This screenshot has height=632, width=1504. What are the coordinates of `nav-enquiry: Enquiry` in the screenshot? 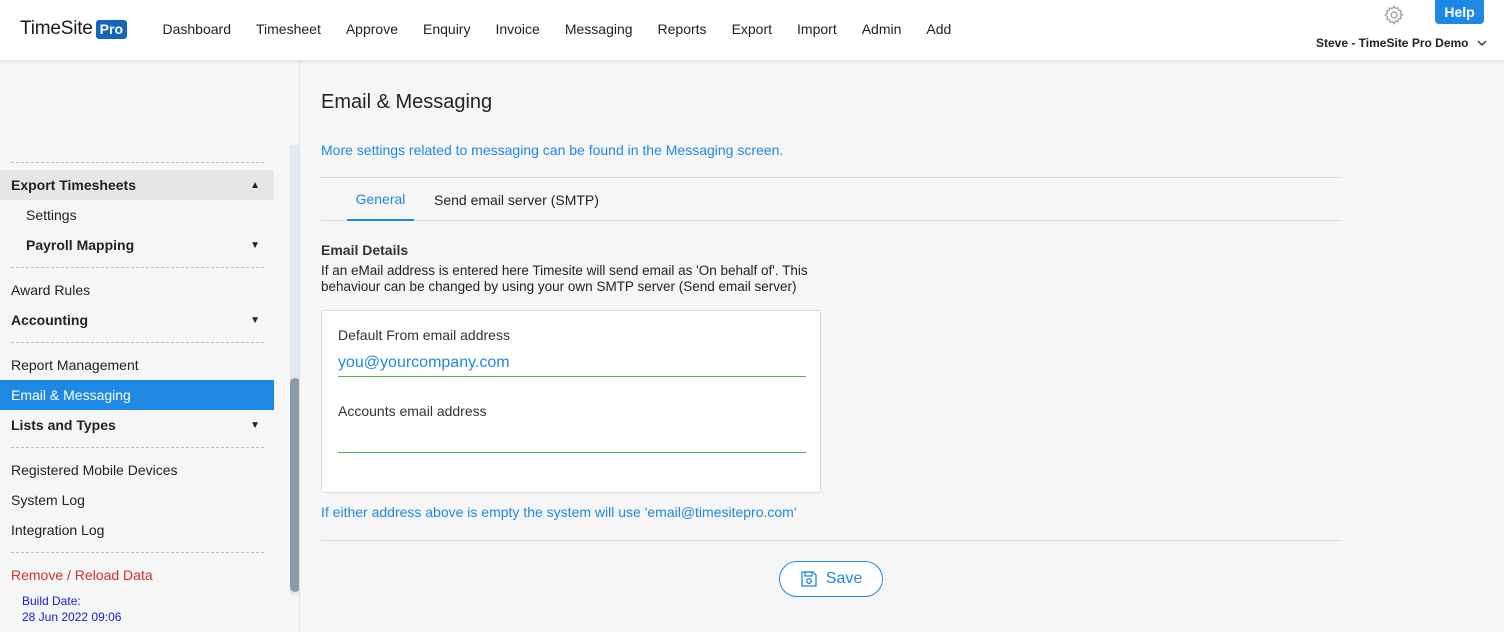 It's located at (446, 29).